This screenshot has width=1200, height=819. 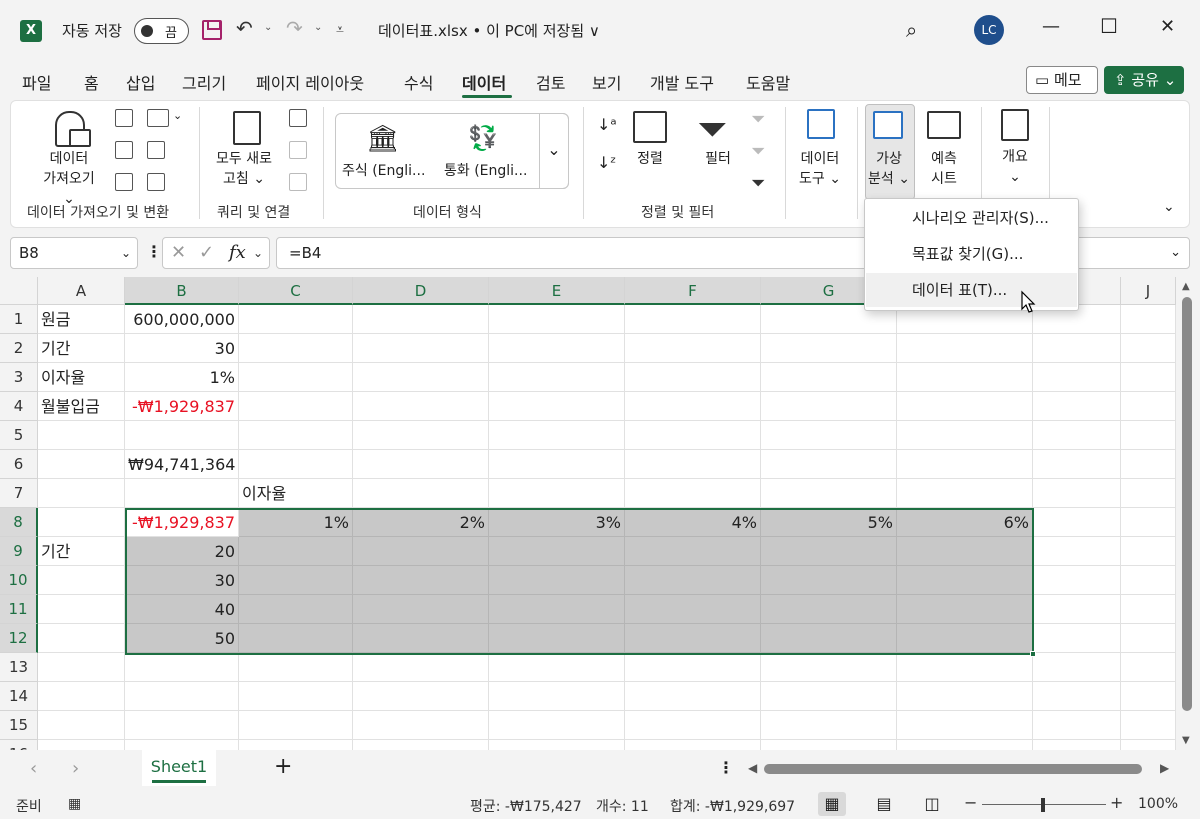 What do you see at coordinates (557, 696) in the screenshot?
I see `cell-e14` at bounding box center [557, 696].